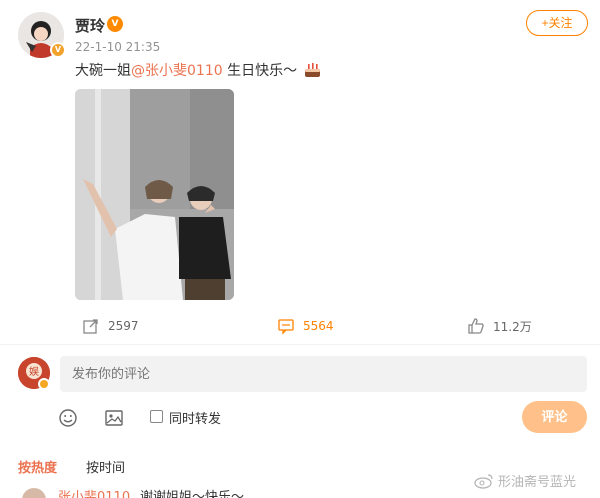 This screenshot has width=600, height=498. Describe the element at coordinates (260, 71) in the screenshot. I see `post-text-suffix: 生日快乐～` at that location.